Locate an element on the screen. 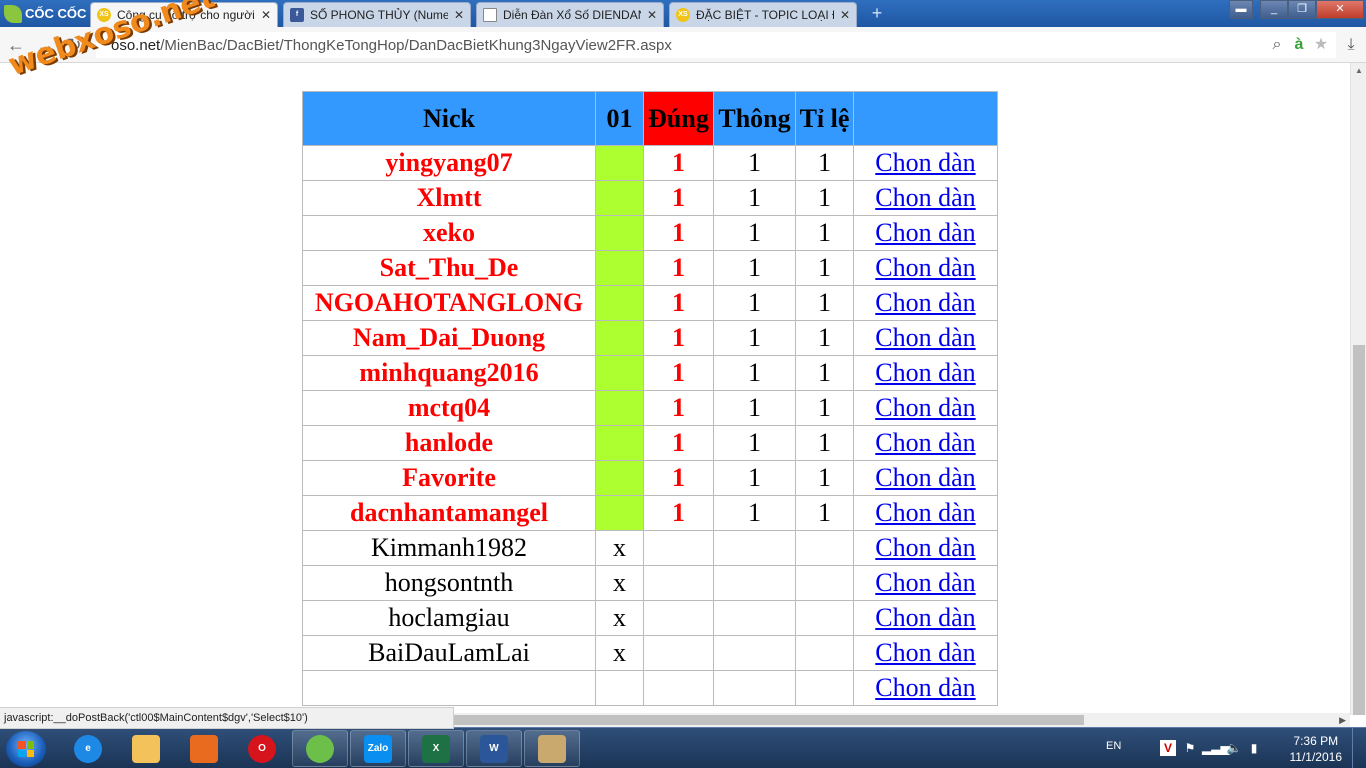 This screenshot has width=1366, height=768. nick-cell: hongsontnth is located at coordinates (449, 583).